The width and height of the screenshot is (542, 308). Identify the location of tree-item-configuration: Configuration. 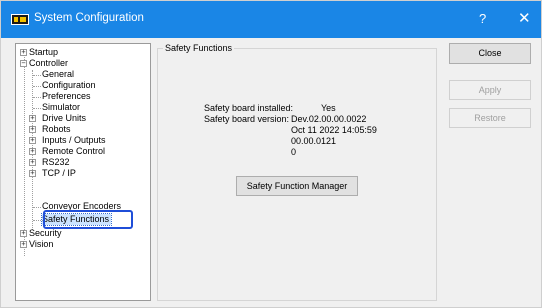
(69, 85).